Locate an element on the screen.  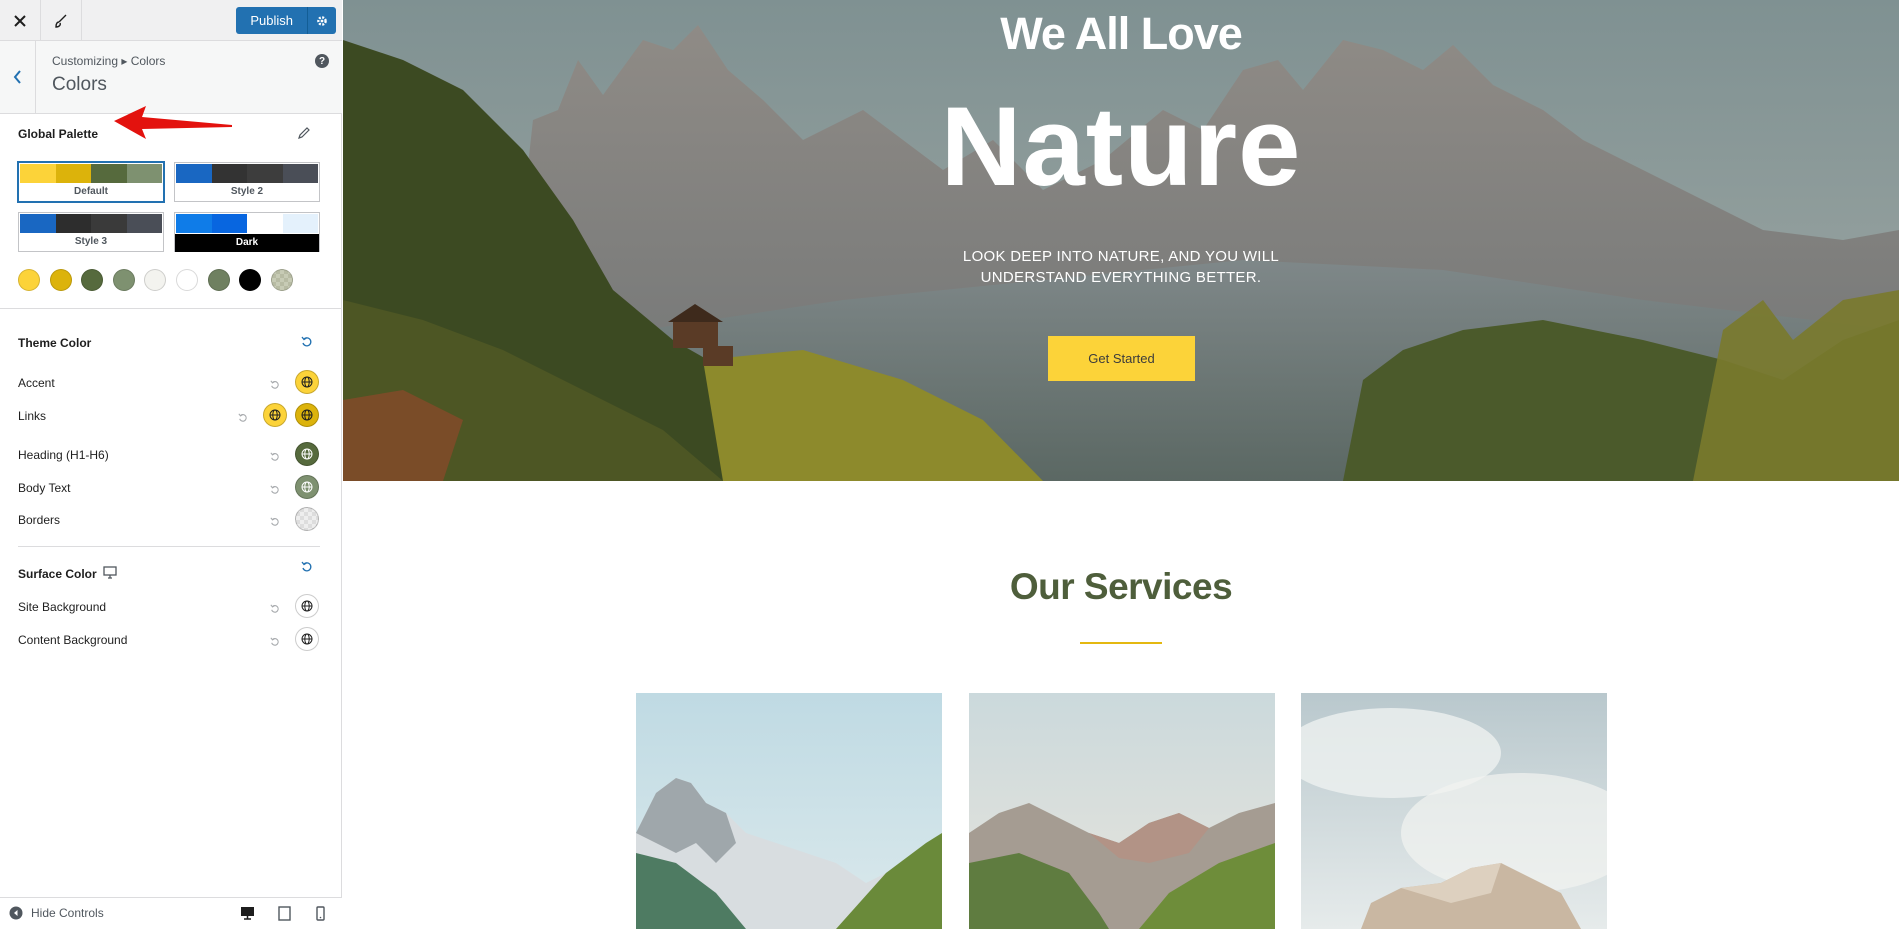
close-button is located at coordinates (20, 20).